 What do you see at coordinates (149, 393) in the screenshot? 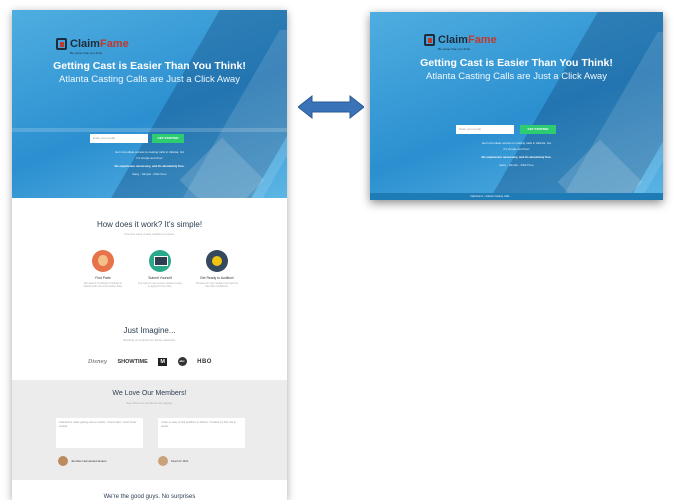
I see `section-title: We Love Our Members!` at bounding box center [149, 393].